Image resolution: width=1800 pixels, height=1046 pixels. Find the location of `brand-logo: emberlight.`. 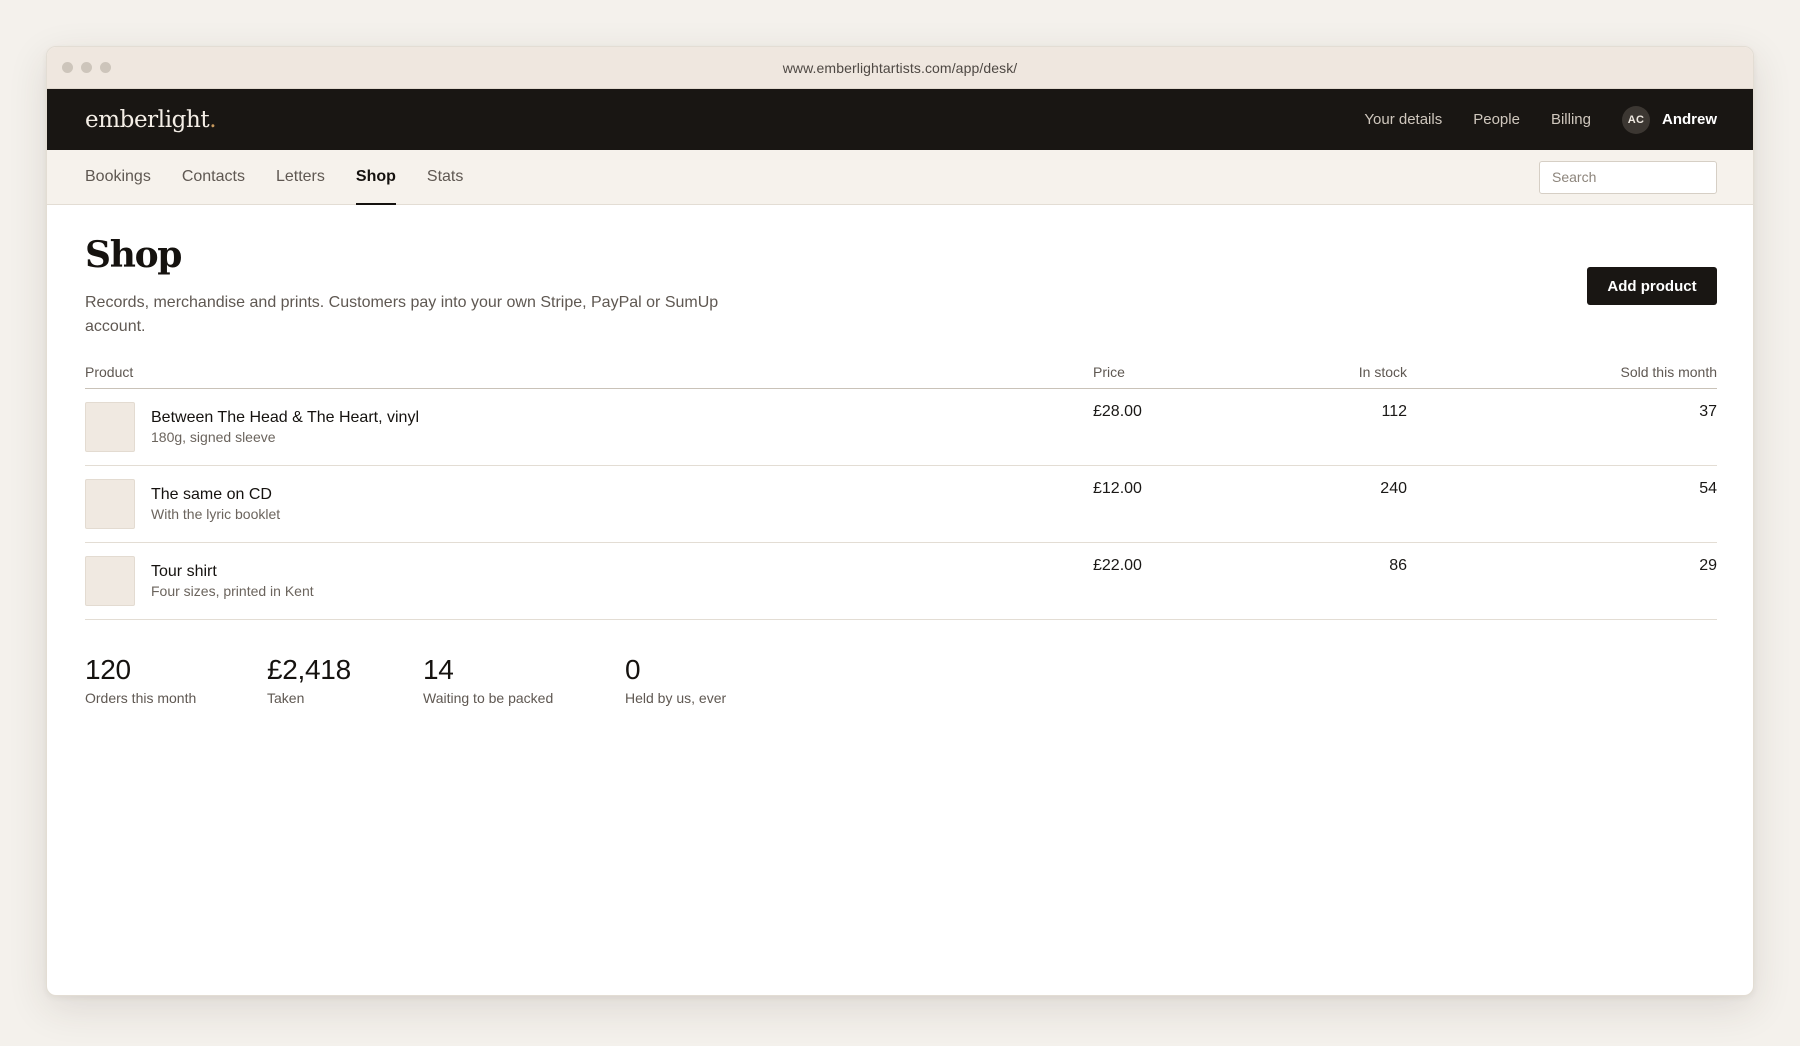

brand-logo: emberlight. is located at coordinates (151, 119).